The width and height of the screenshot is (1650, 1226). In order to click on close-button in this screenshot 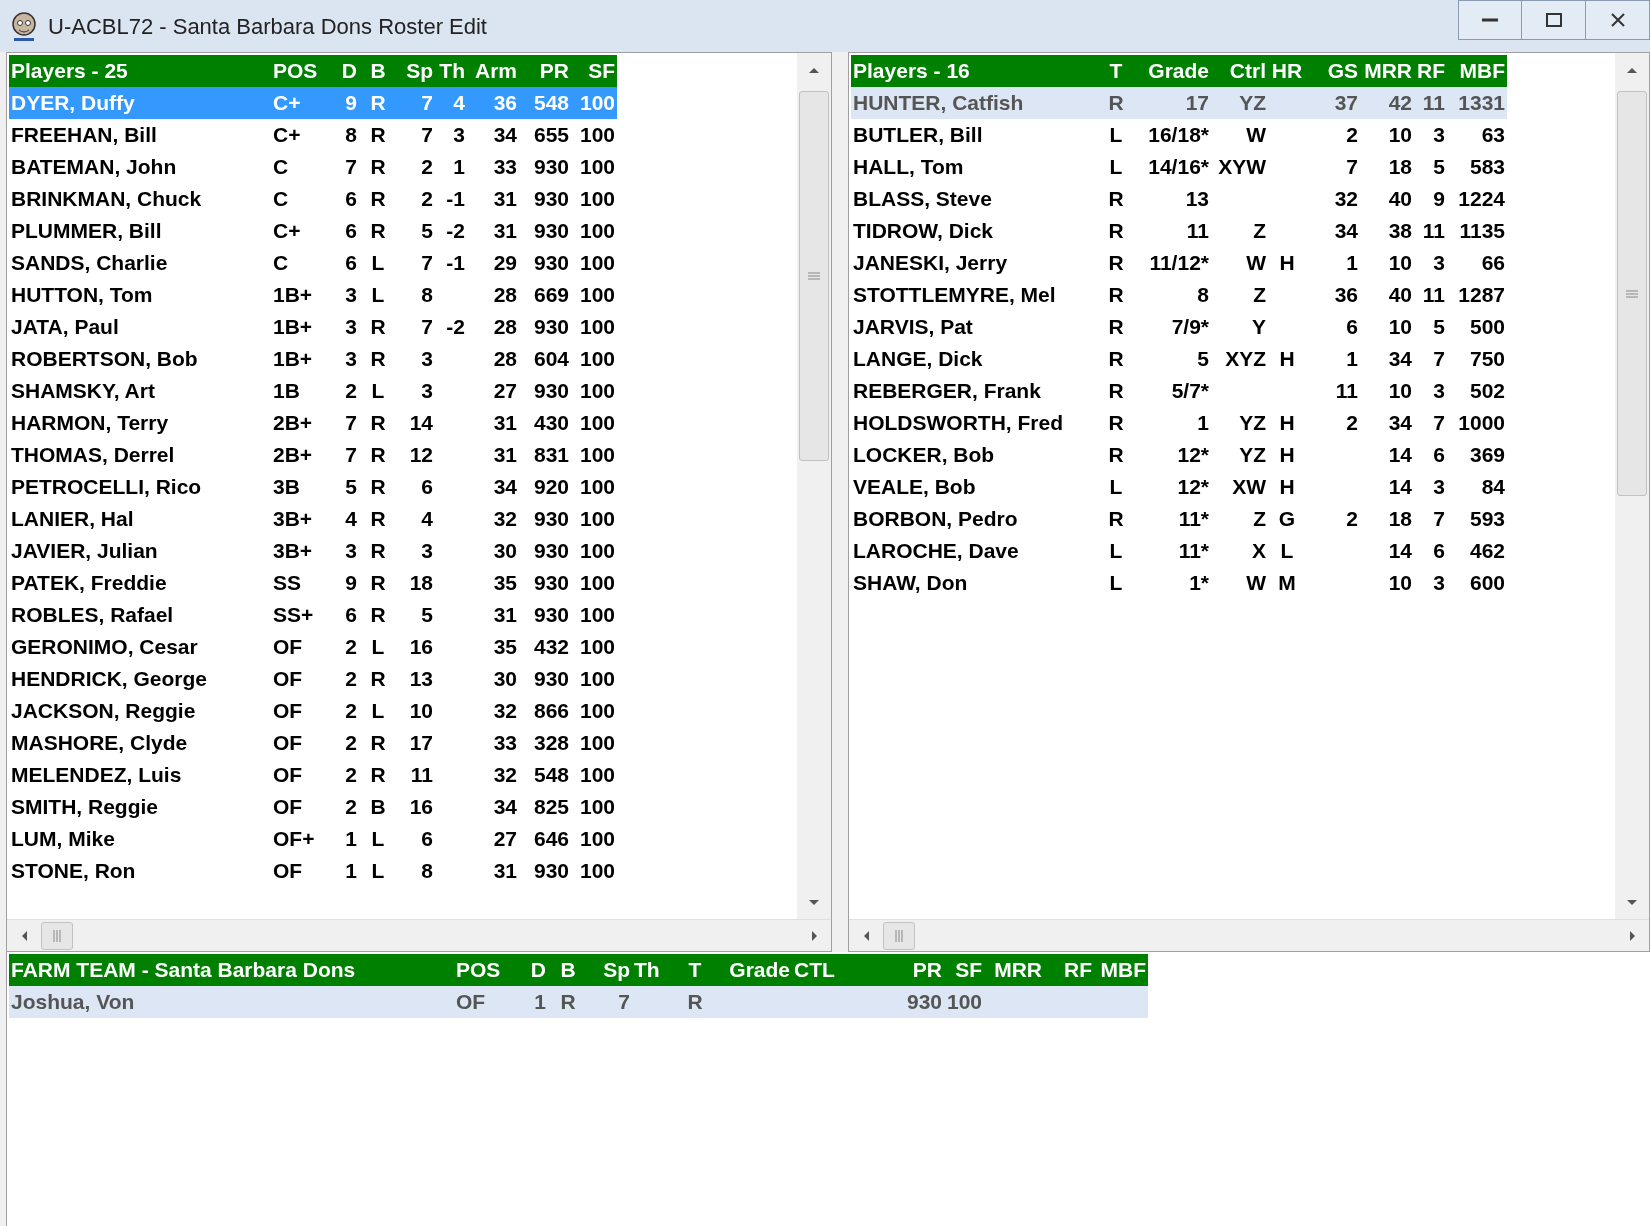, I will do `click(1618, 20)`.